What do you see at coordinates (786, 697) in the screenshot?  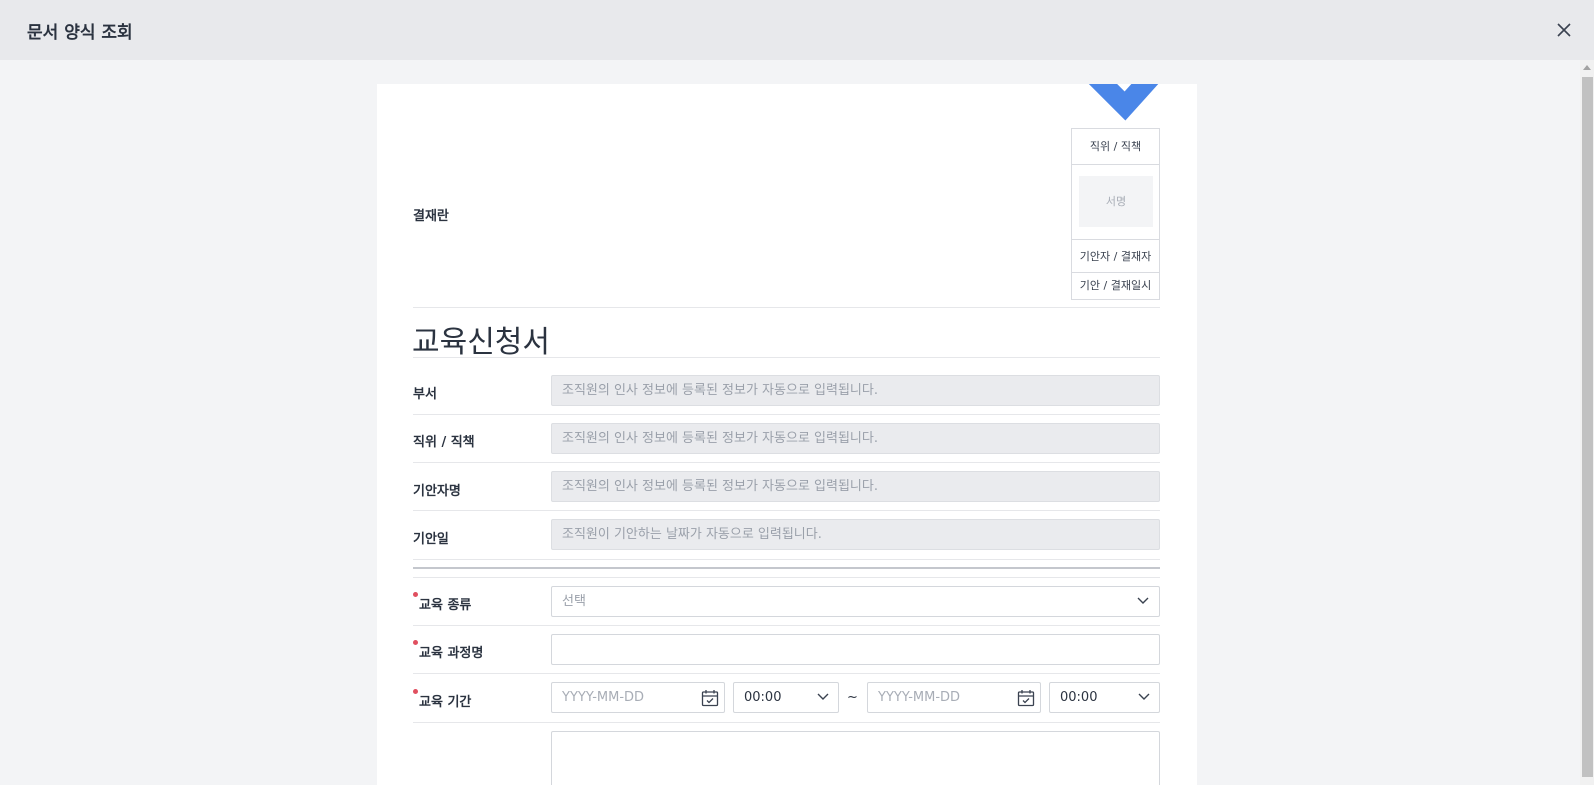 I see `start-time-select: 00:00` at bounding box center [786, 697].